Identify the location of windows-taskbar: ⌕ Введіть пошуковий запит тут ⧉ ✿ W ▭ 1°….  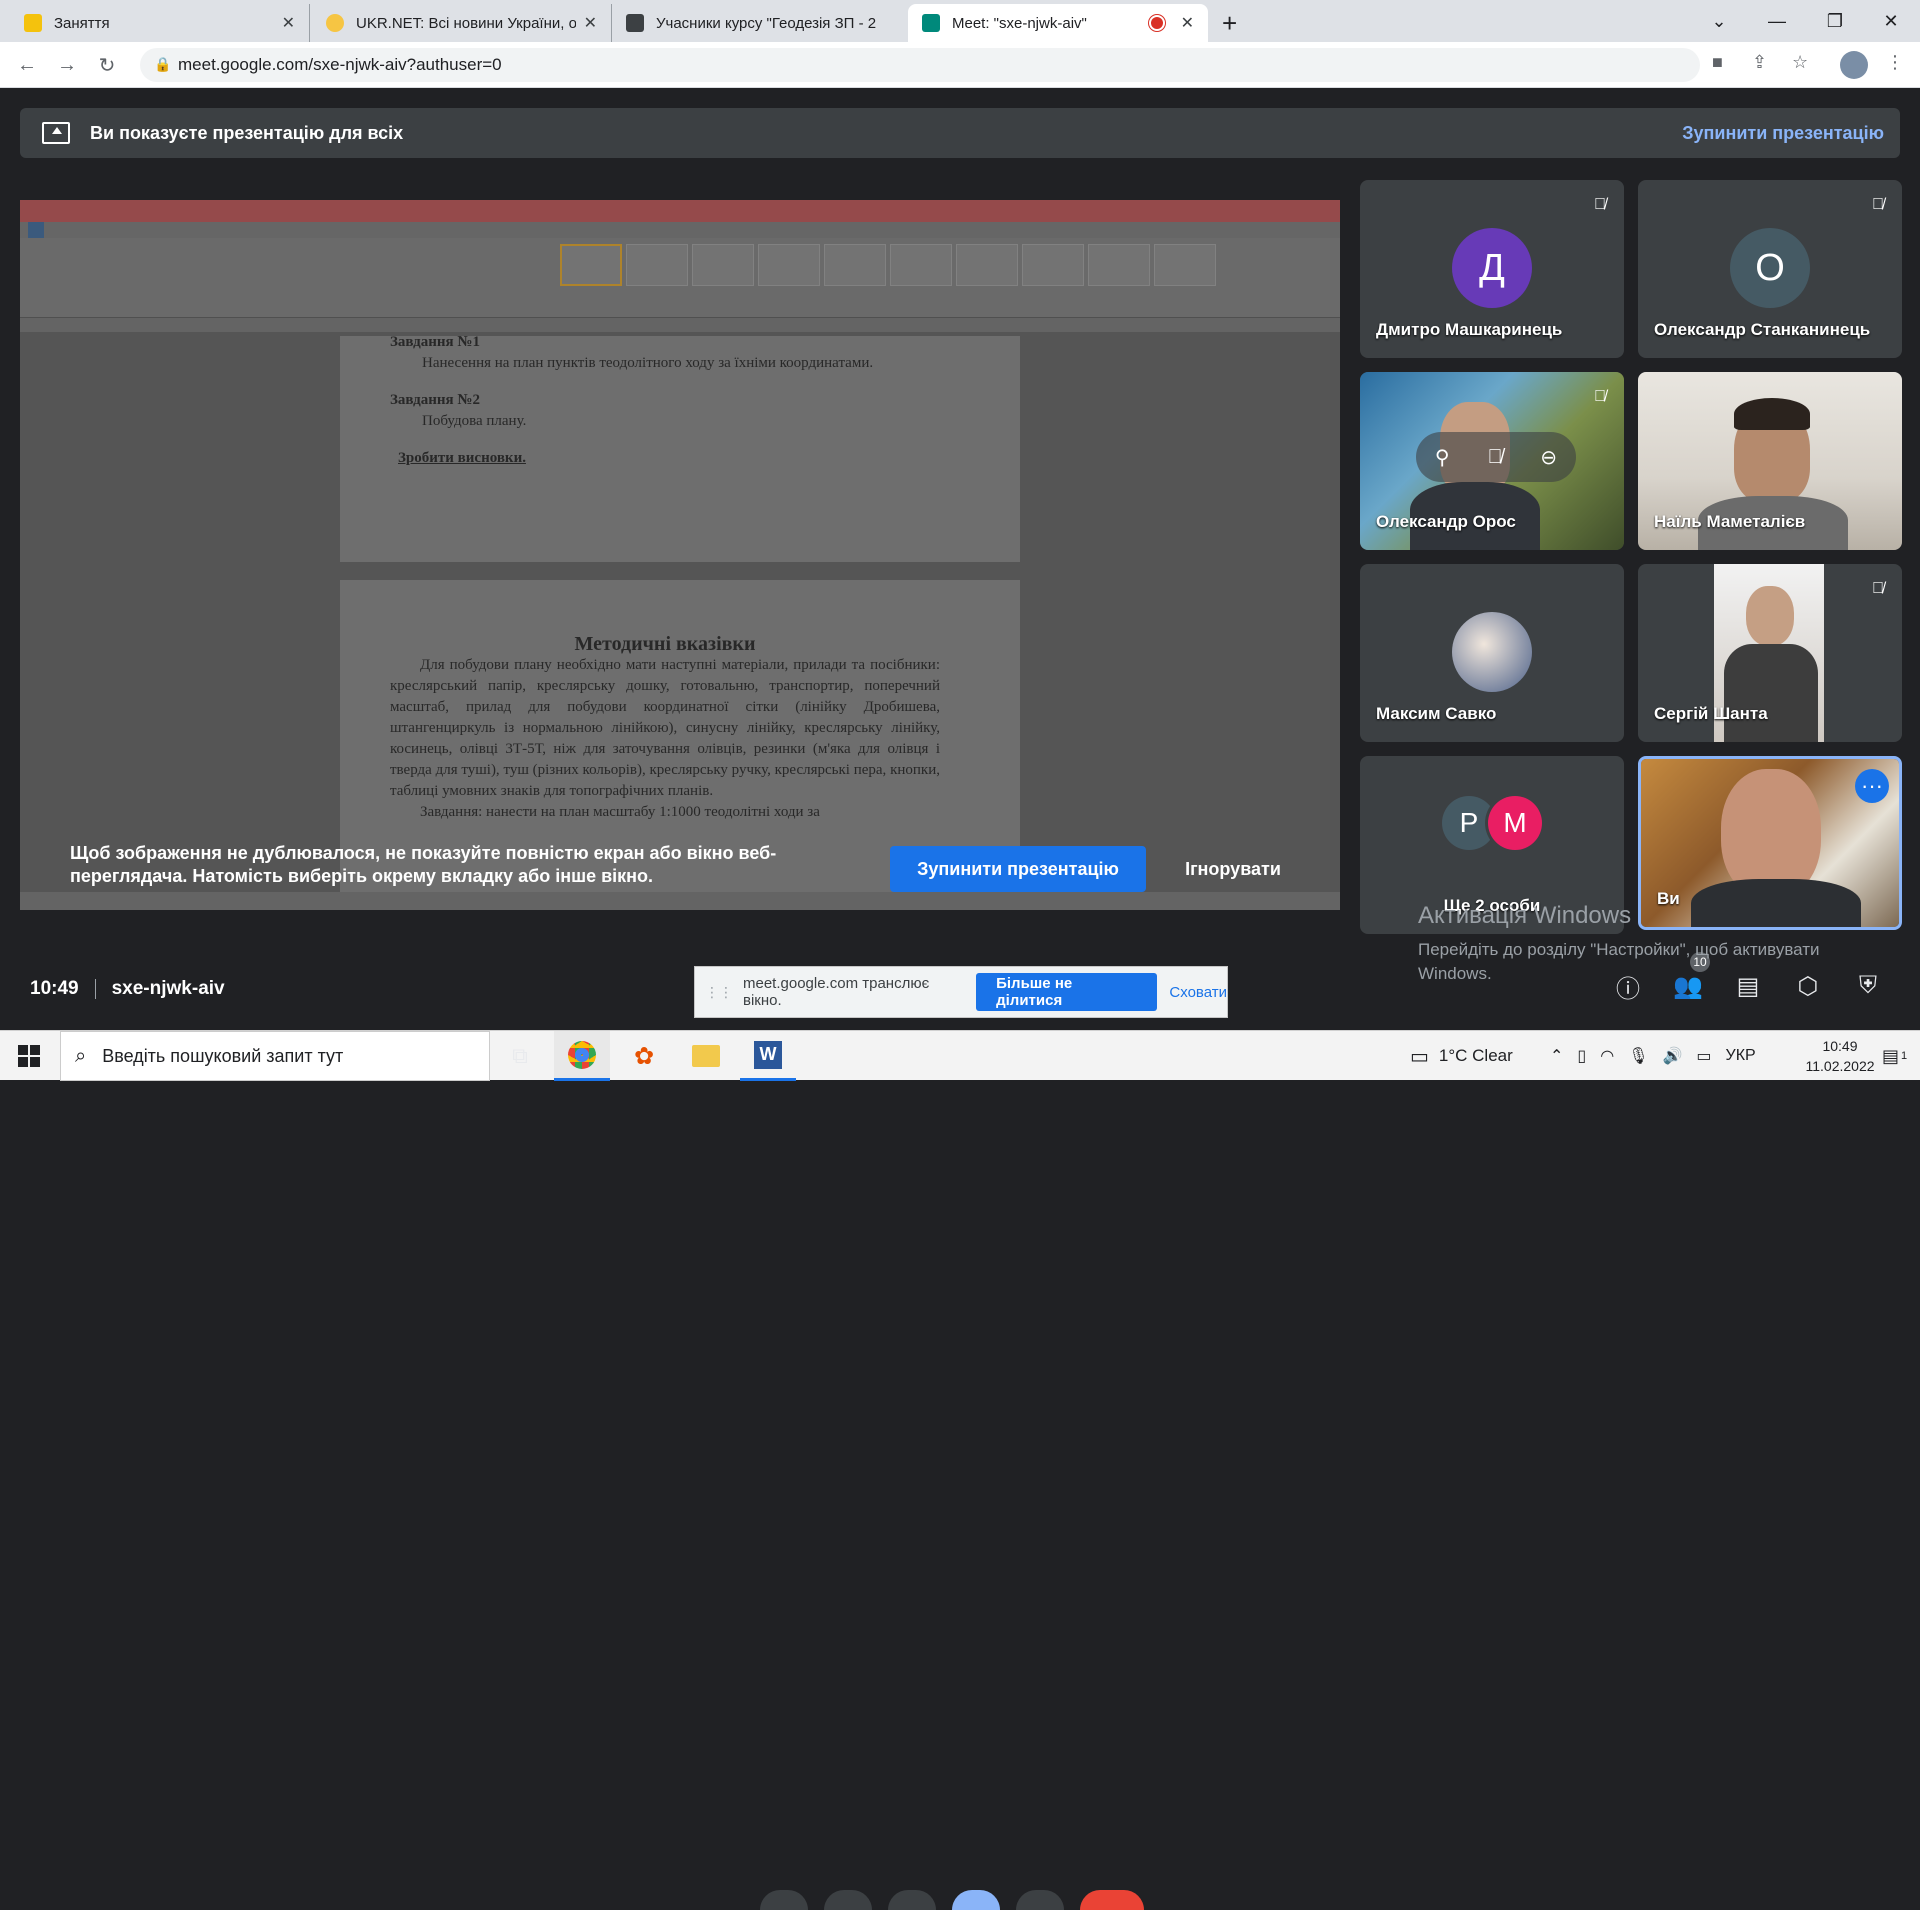
(960, 1055).